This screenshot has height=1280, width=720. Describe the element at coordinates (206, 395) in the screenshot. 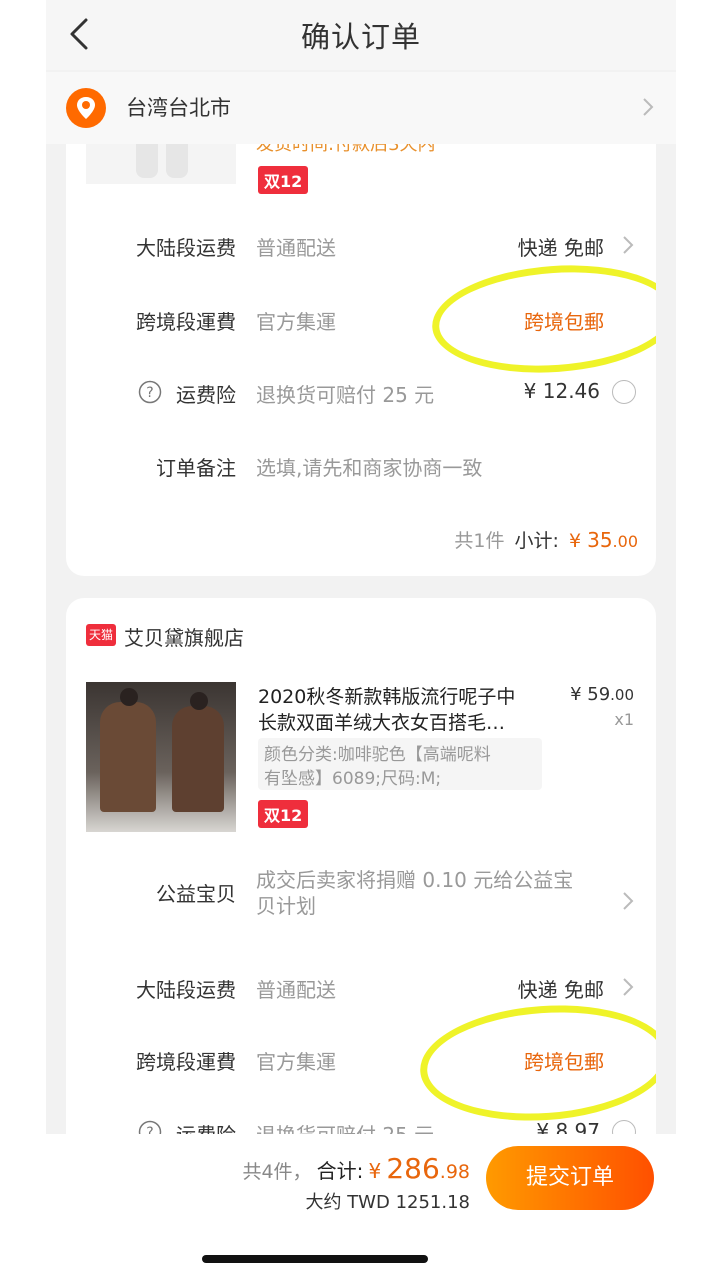

I see `row-label: 运费险` at that location.